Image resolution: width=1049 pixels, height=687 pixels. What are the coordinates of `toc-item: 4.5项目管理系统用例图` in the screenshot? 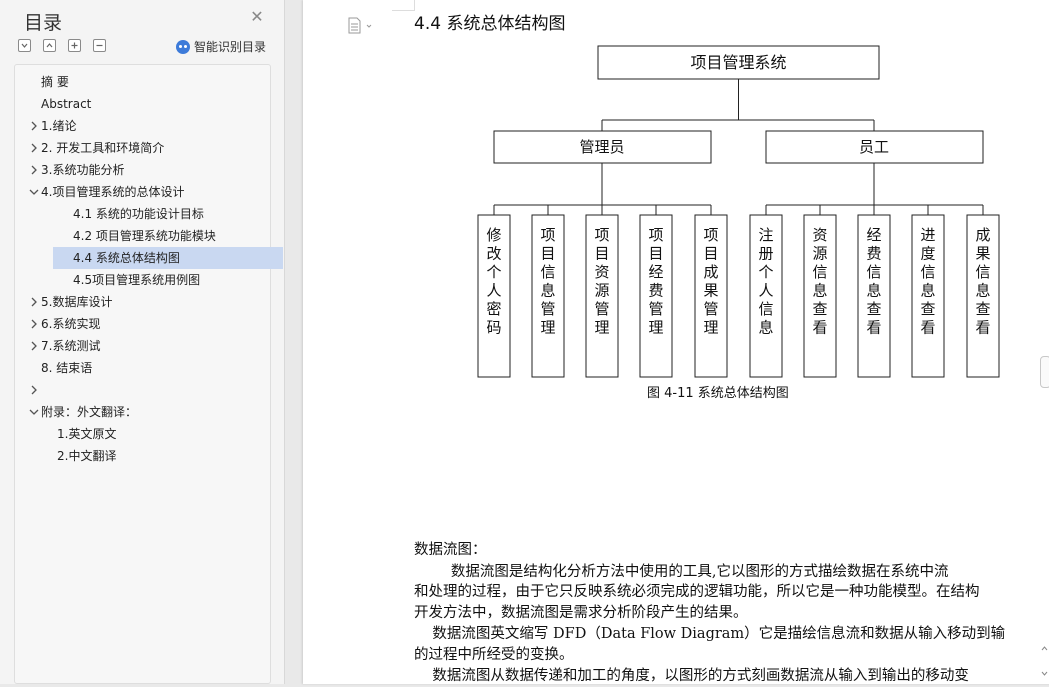 It's located at (136, 280).